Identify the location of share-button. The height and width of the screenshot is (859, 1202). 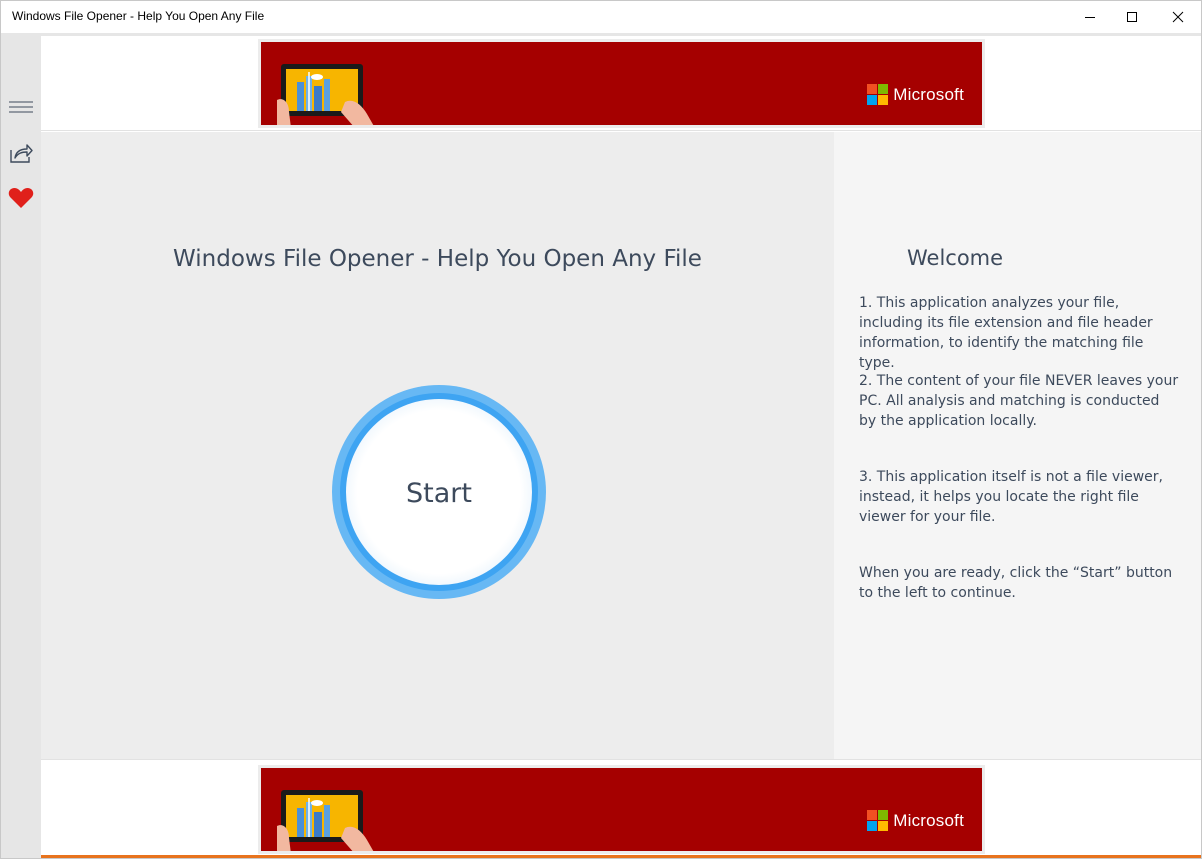
(21, 153).